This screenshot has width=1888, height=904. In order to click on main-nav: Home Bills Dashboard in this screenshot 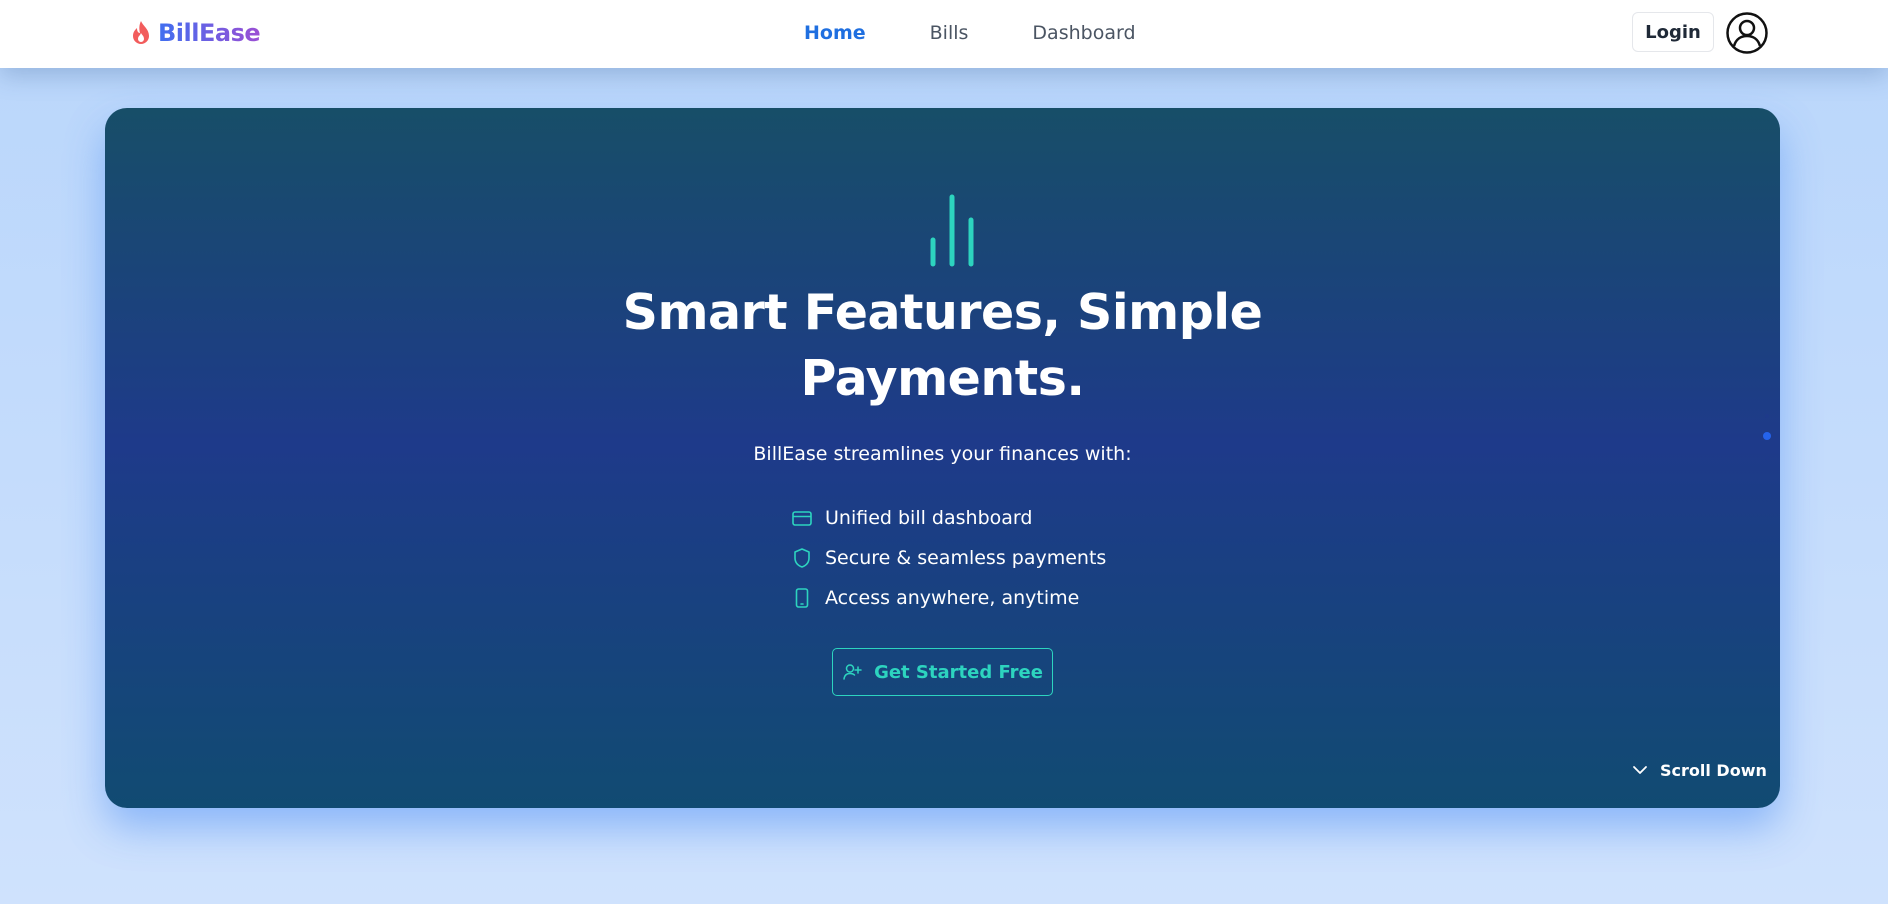, I will do `click(970, 33)`.